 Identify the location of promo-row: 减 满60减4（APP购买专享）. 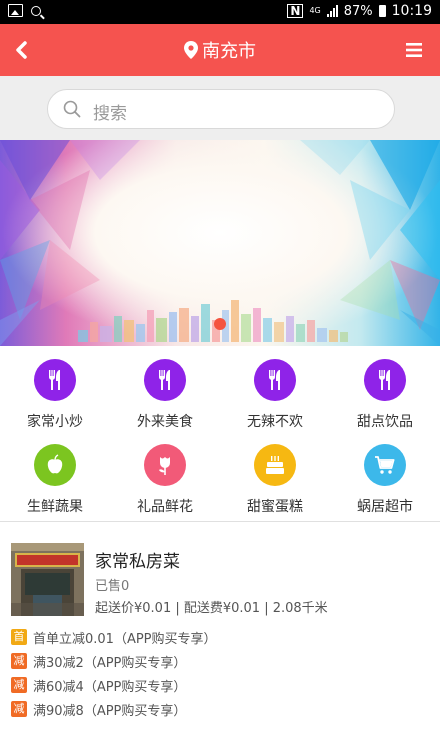
(99, 685).